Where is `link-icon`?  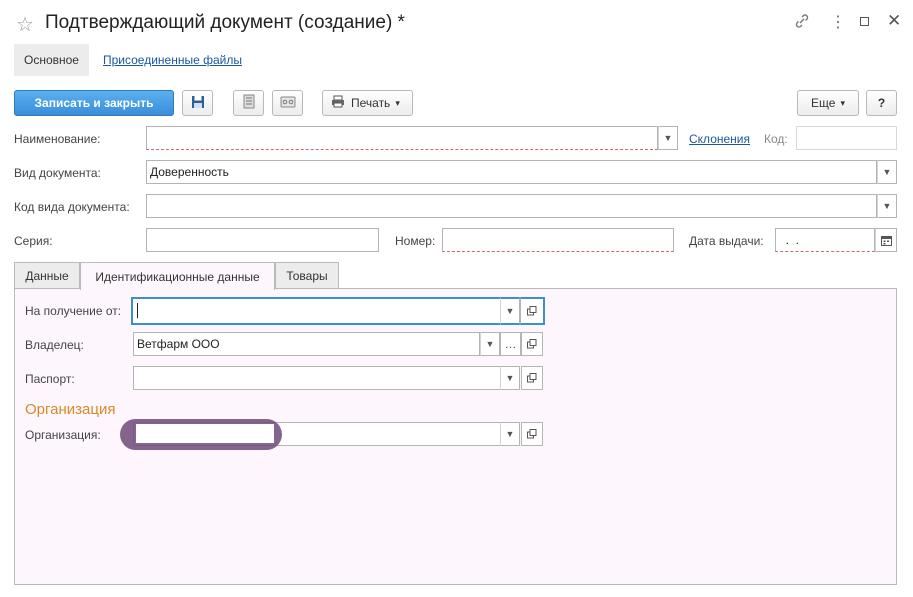 link-icon is located at coordinates (802, 23).